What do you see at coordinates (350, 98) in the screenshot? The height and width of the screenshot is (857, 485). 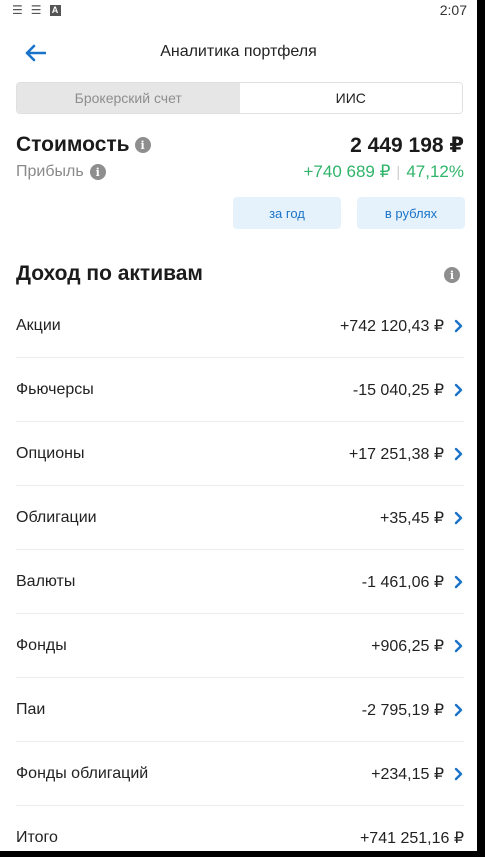 I see `tab-iis: ИИС` at bounding box center [350, 98].